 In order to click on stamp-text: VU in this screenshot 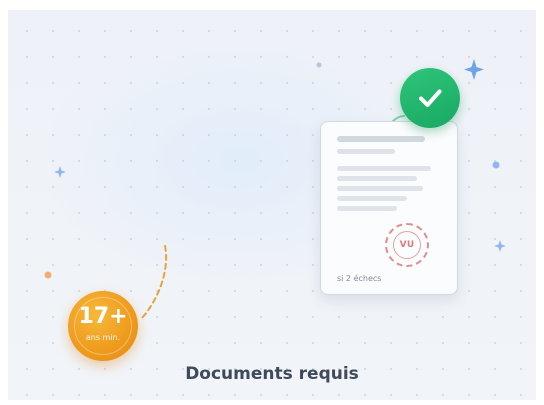, I will do `click(407, 245)`.